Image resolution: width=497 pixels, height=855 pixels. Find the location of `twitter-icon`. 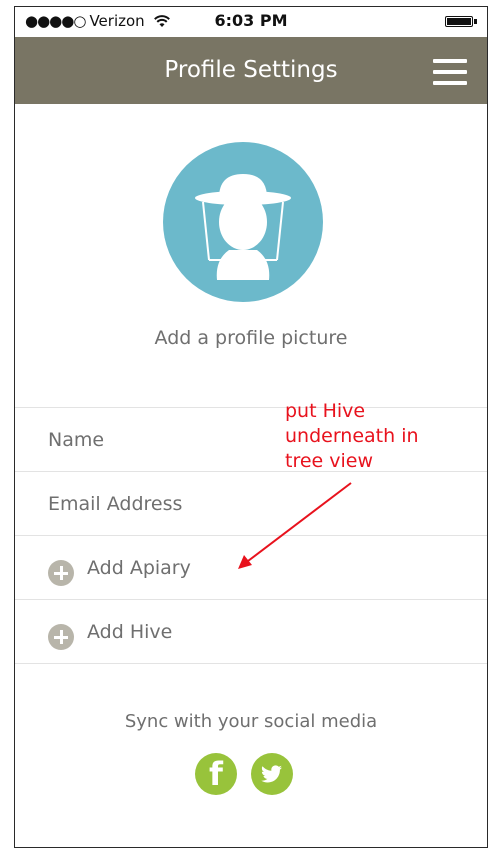

twitter-icon is located at coordinates (272, 774).